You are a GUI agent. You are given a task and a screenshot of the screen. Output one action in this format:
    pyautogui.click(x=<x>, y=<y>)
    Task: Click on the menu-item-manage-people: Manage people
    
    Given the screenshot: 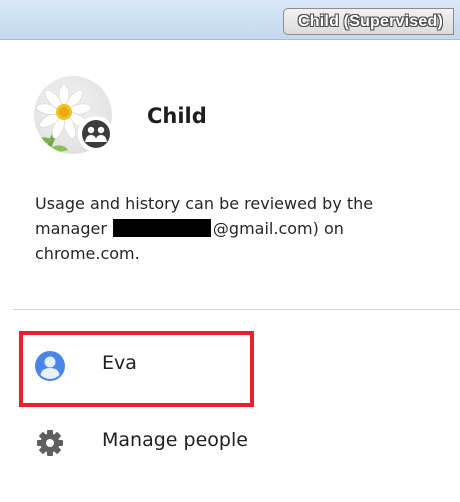 What is the action you would take?
    pyautogui.click(x=230, y=442)
    